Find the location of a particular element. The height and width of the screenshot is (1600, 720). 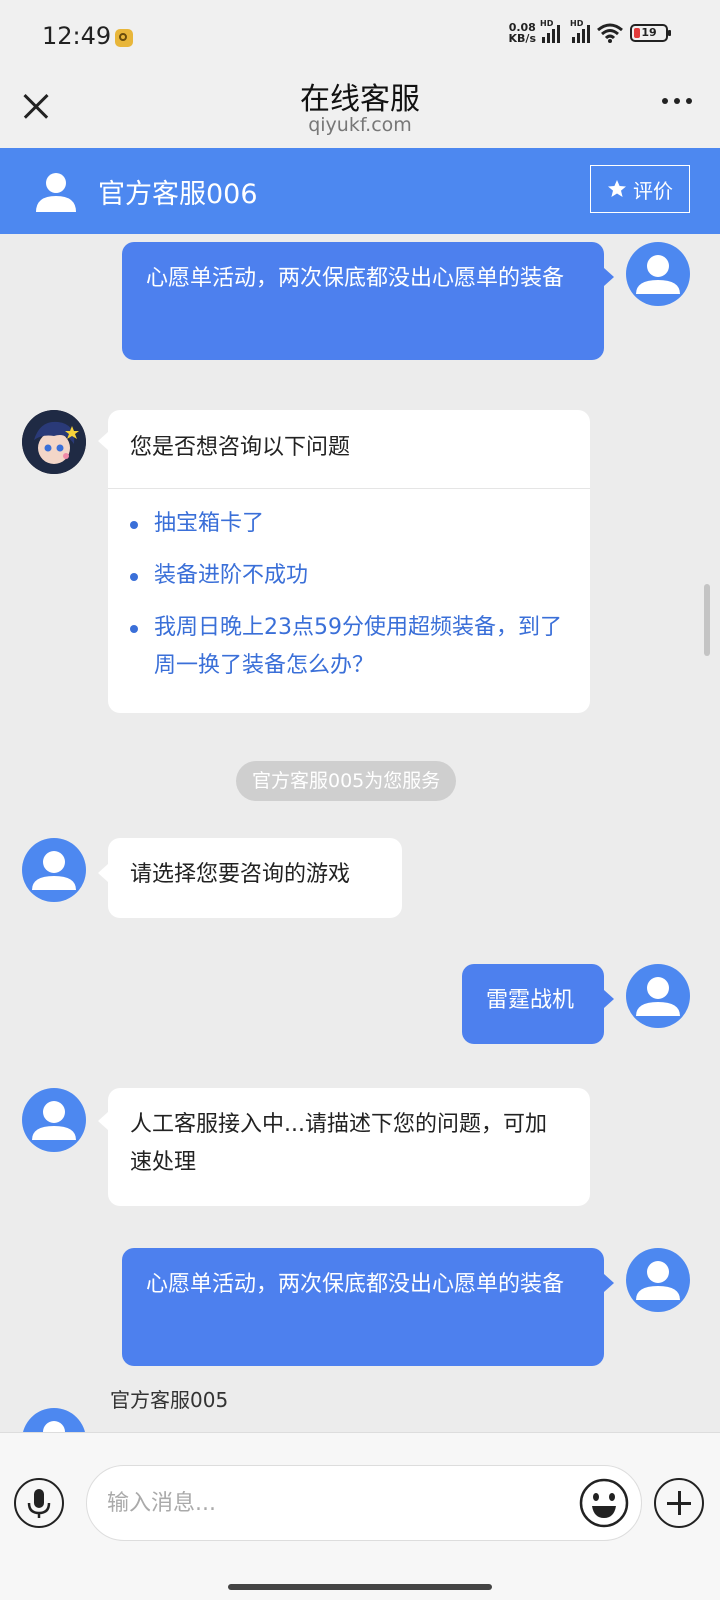

bot-avatar-icon is located at coordinates (54, 442).